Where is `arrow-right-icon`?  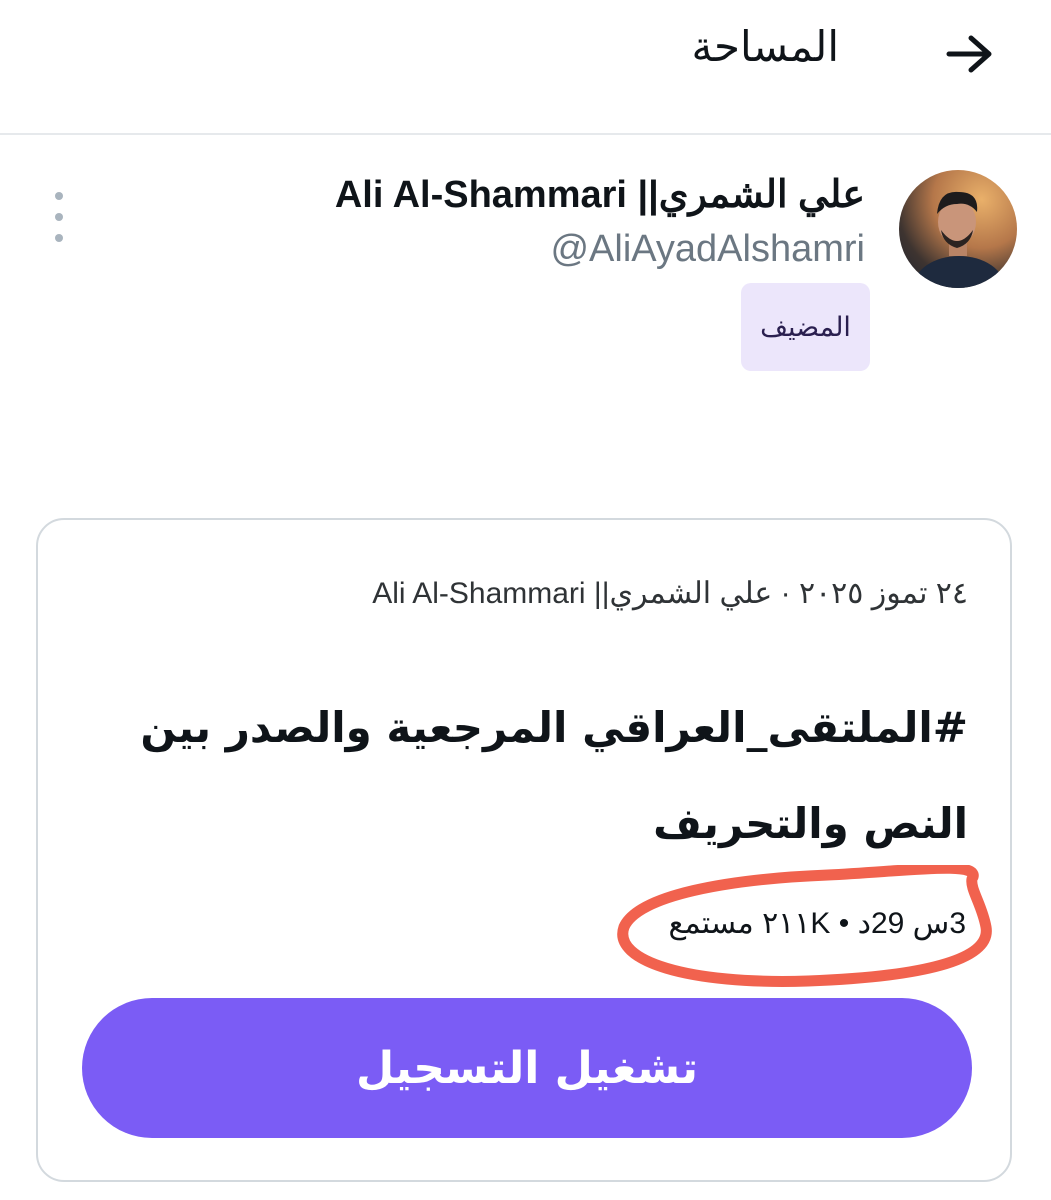
arrow-right-icon is located at coordinates (969, 54).